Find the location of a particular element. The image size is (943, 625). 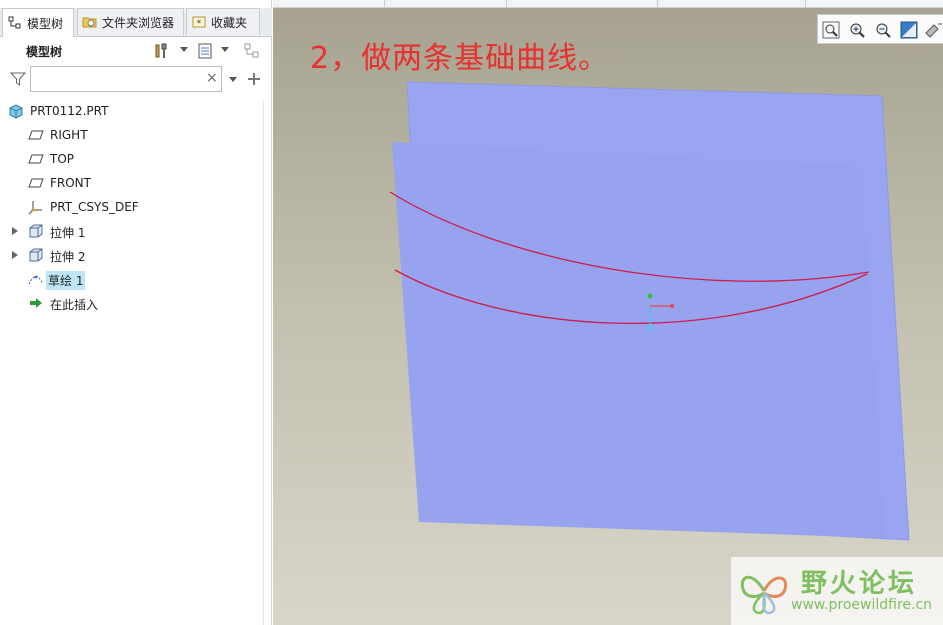

csys-axis-y-tip is located at coordinates (650, 328).